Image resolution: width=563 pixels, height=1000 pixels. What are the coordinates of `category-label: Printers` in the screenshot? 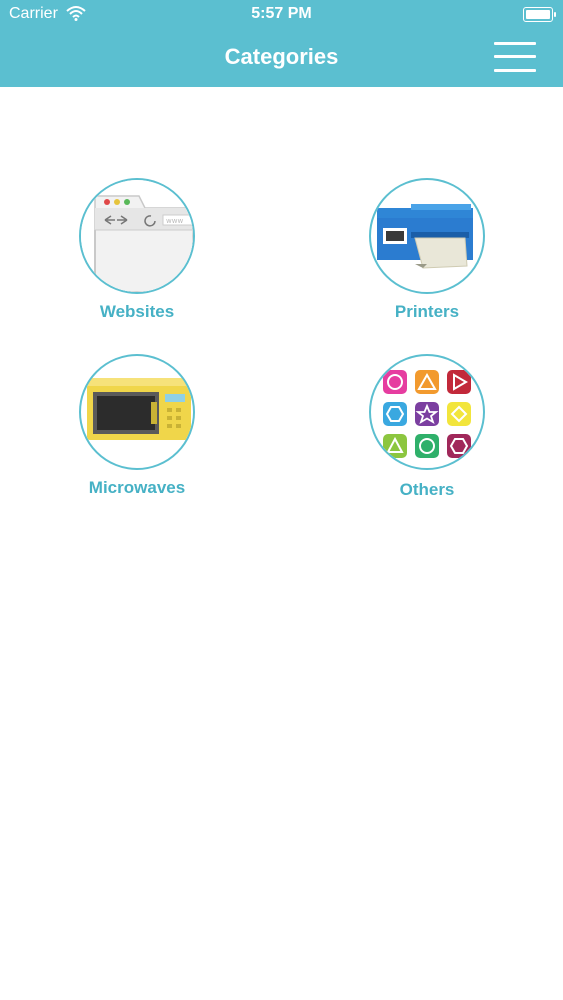 It's located at (427, 311).